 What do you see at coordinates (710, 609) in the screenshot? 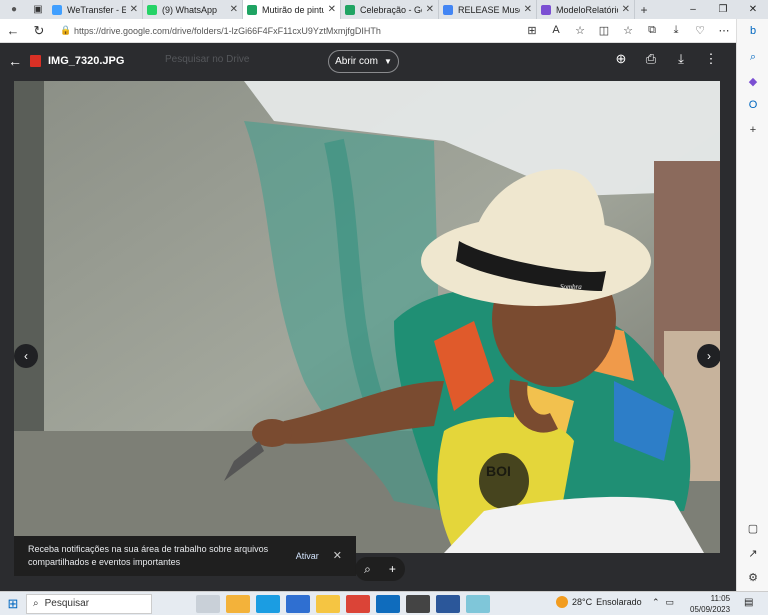
I see `clock-date: 05/09/2023` at bounding box center [710, 609].